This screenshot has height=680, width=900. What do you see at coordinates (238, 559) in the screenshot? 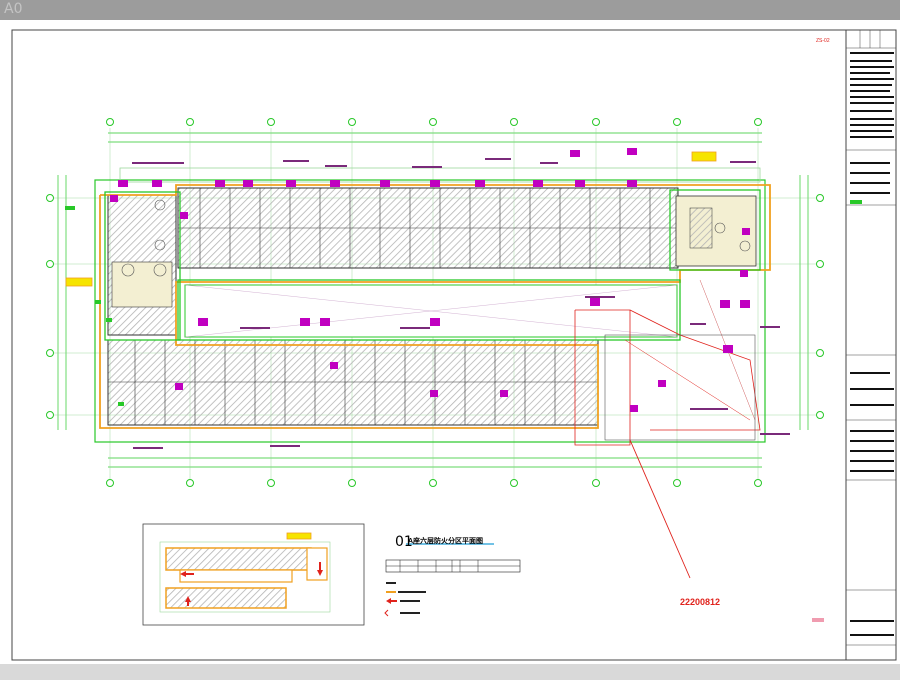
I see `key-plan-north-wing` at bounding box center [238, 559].